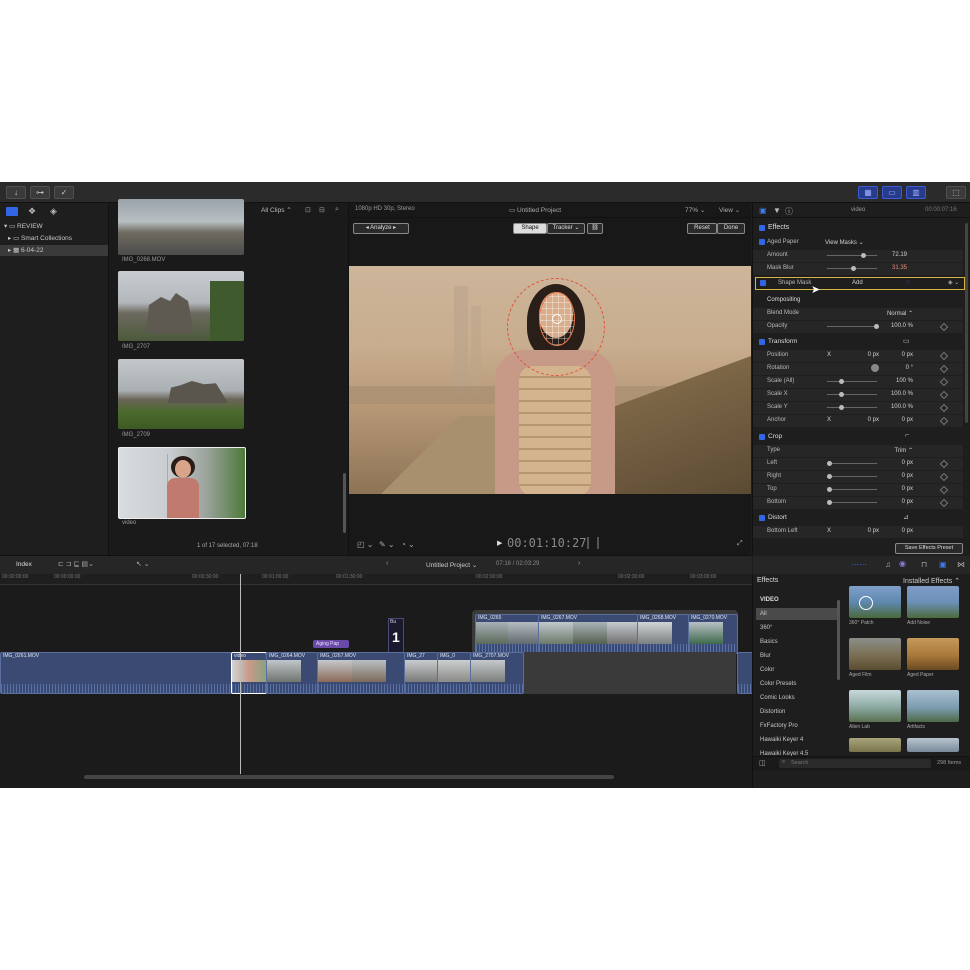 This screenshot has width=970, height=970. I want to click on crop-top-slider, so click(852, 489).